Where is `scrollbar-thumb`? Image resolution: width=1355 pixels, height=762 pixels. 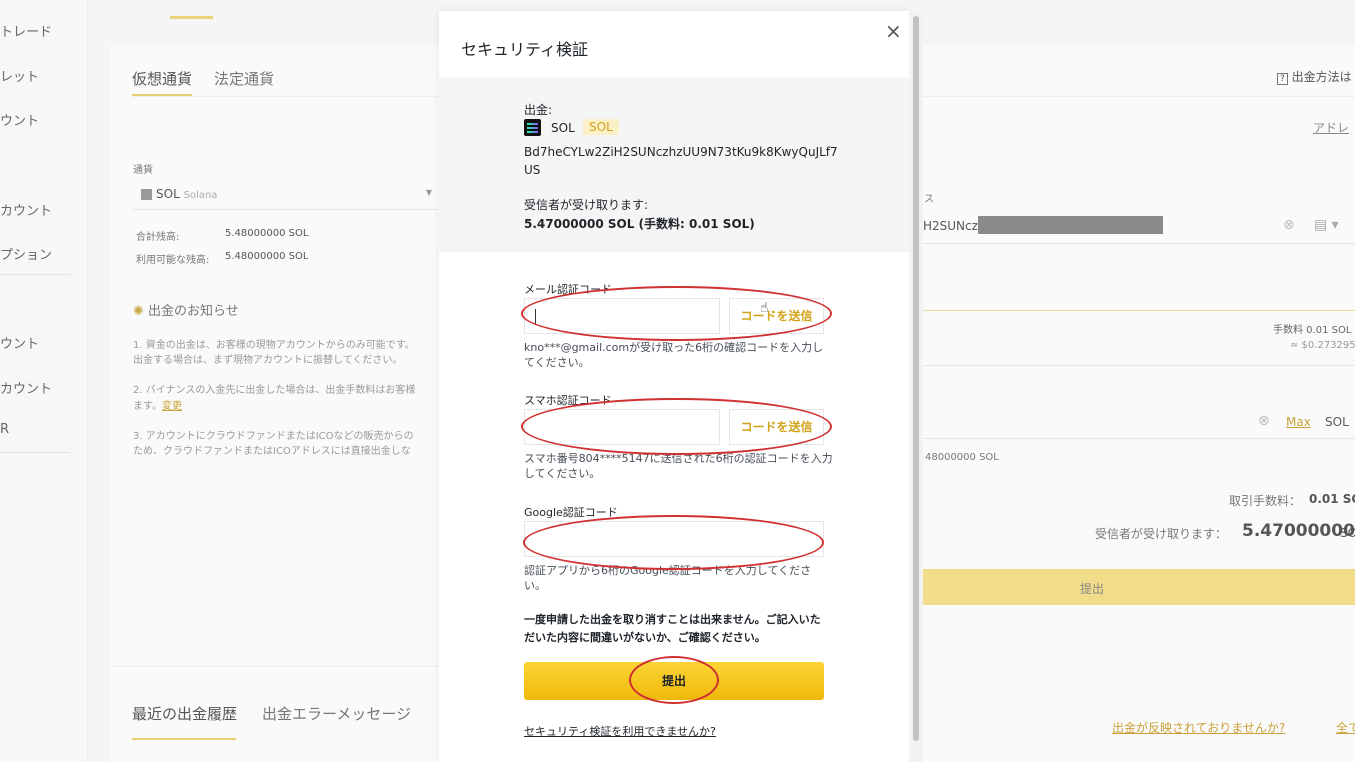
scrollbar-thumb is located at coordinates (916, 378).